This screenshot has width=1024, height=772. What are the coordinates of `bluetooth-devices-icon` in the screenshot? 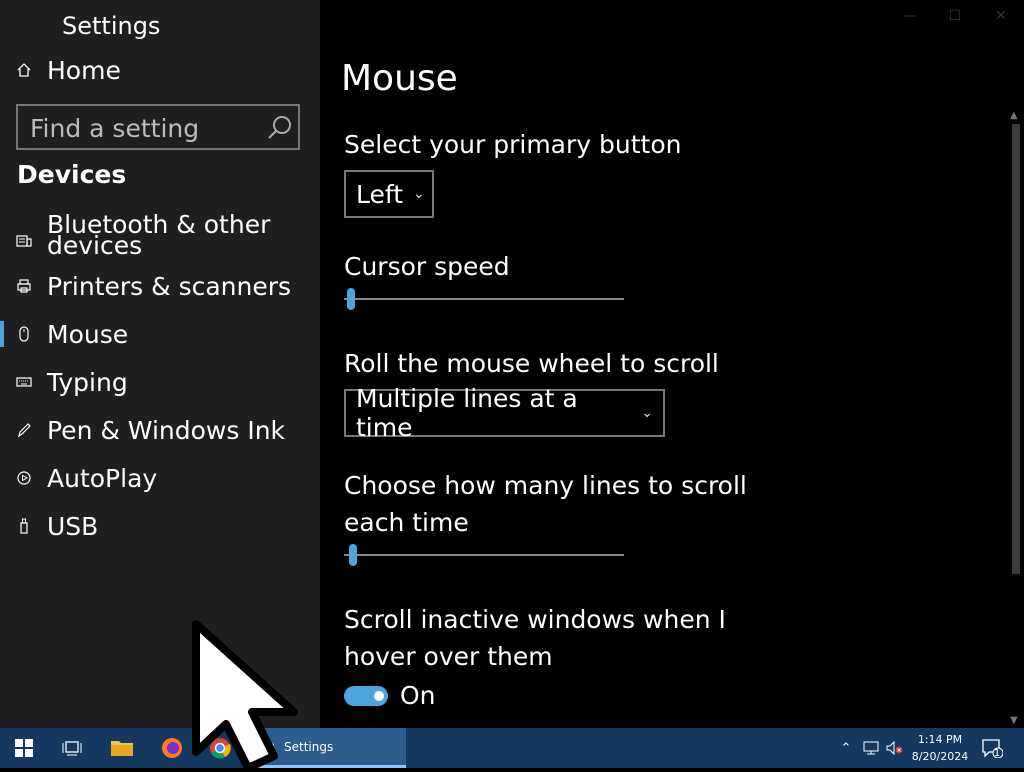 It's located at (24, 241).